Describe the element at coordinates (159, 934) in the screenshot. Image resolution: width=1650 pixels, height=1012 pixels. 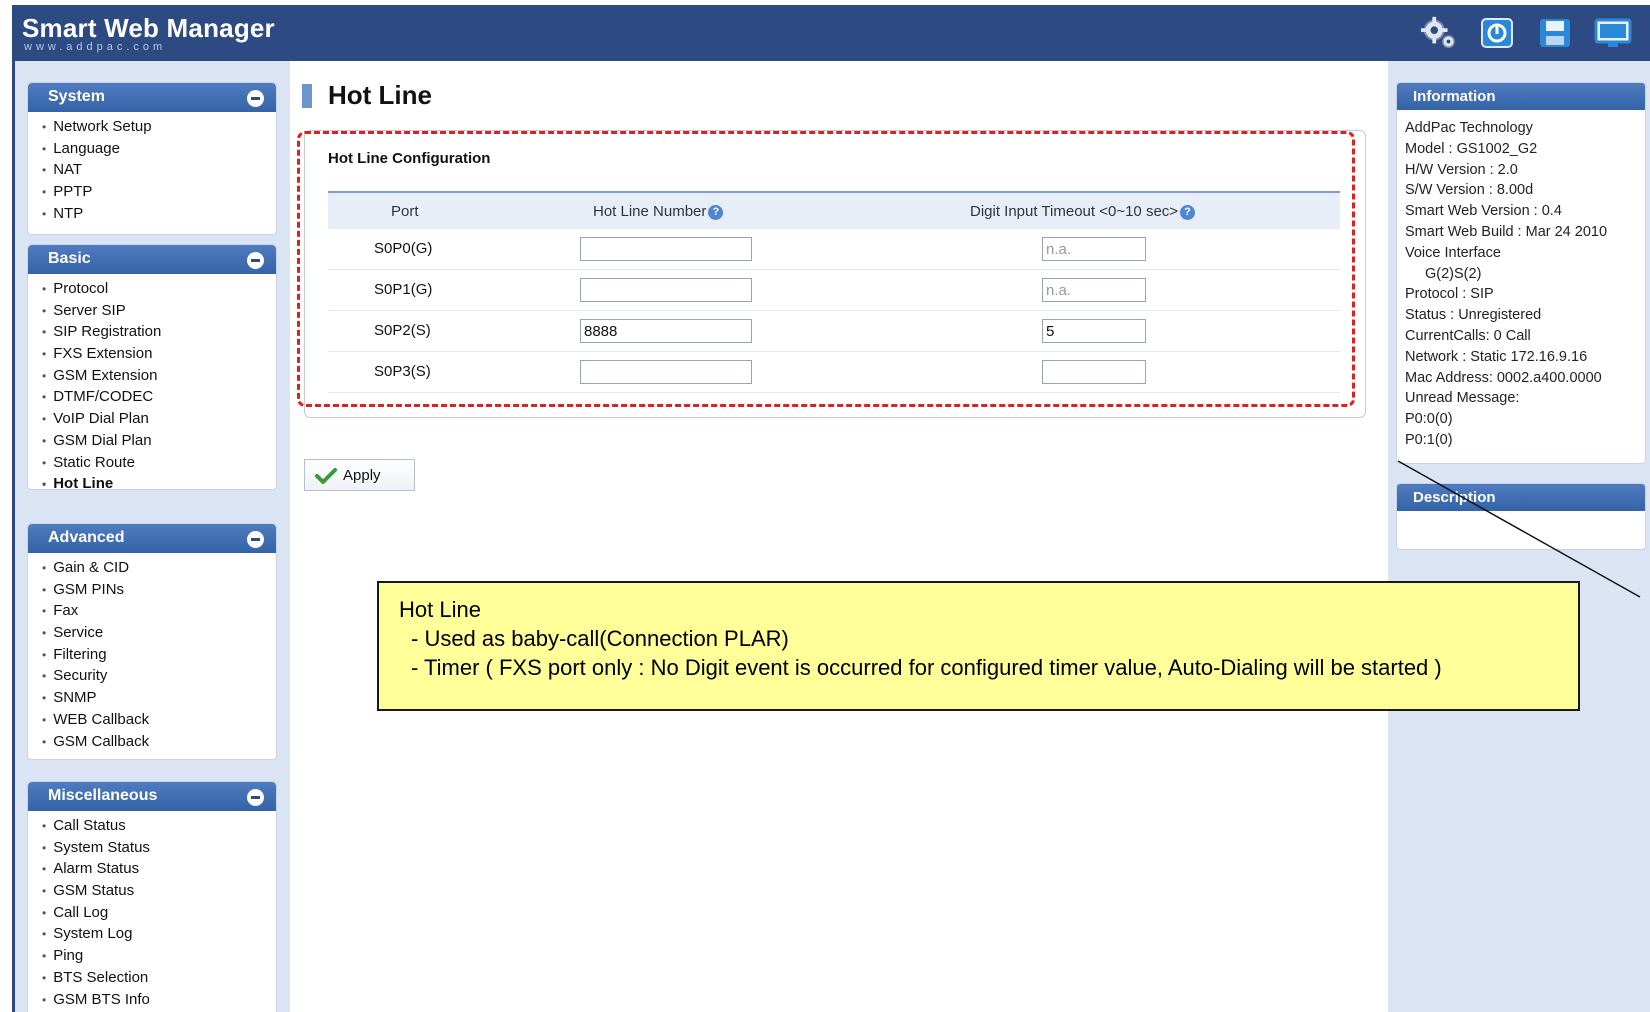
I see `sidebar-item-system-log: System Log` at that location.